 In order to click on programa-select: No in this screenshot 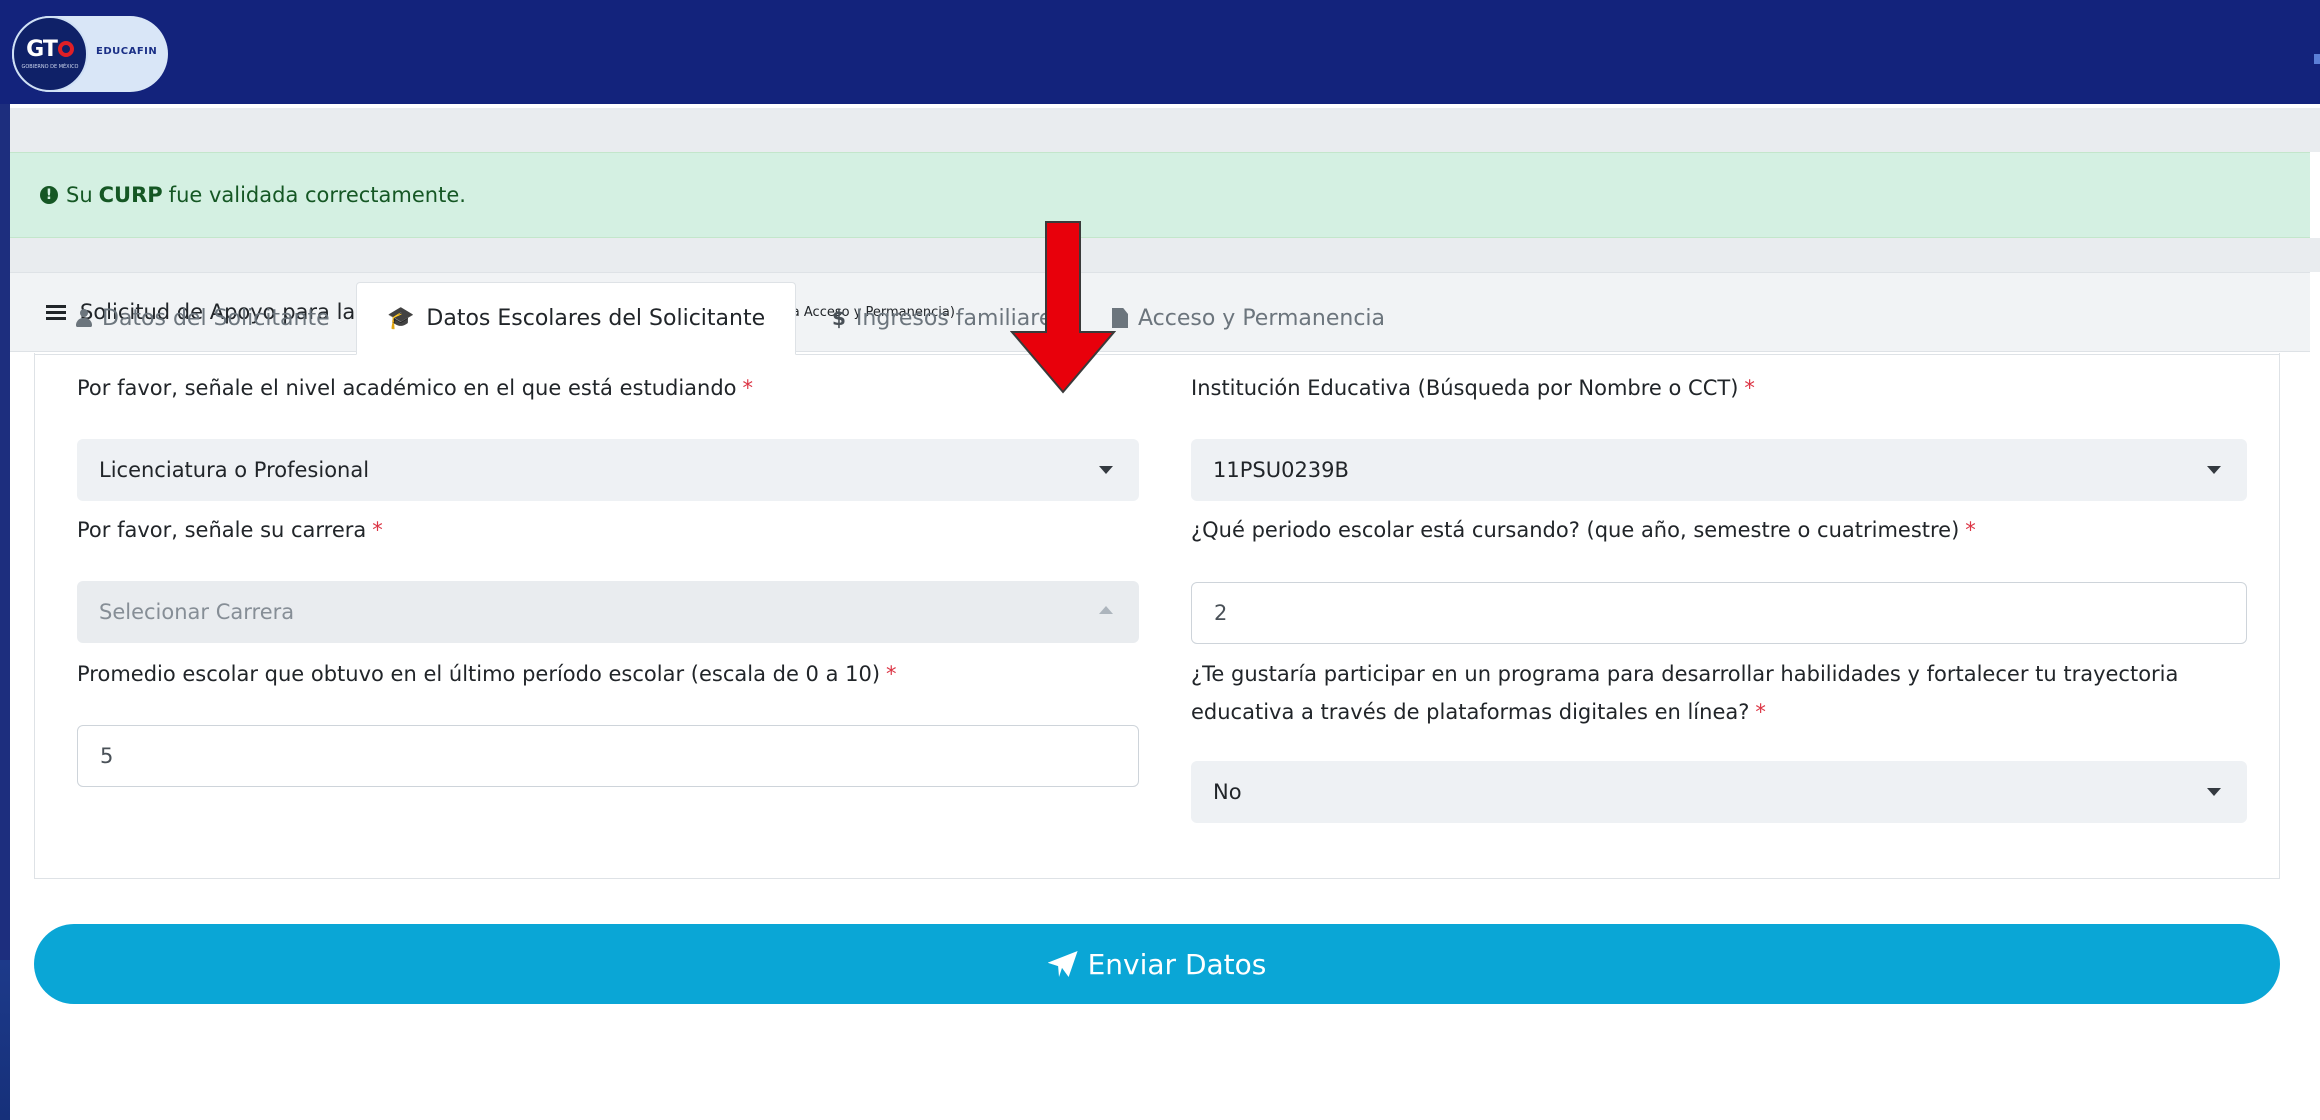, I will do `click(1719, 792)`.